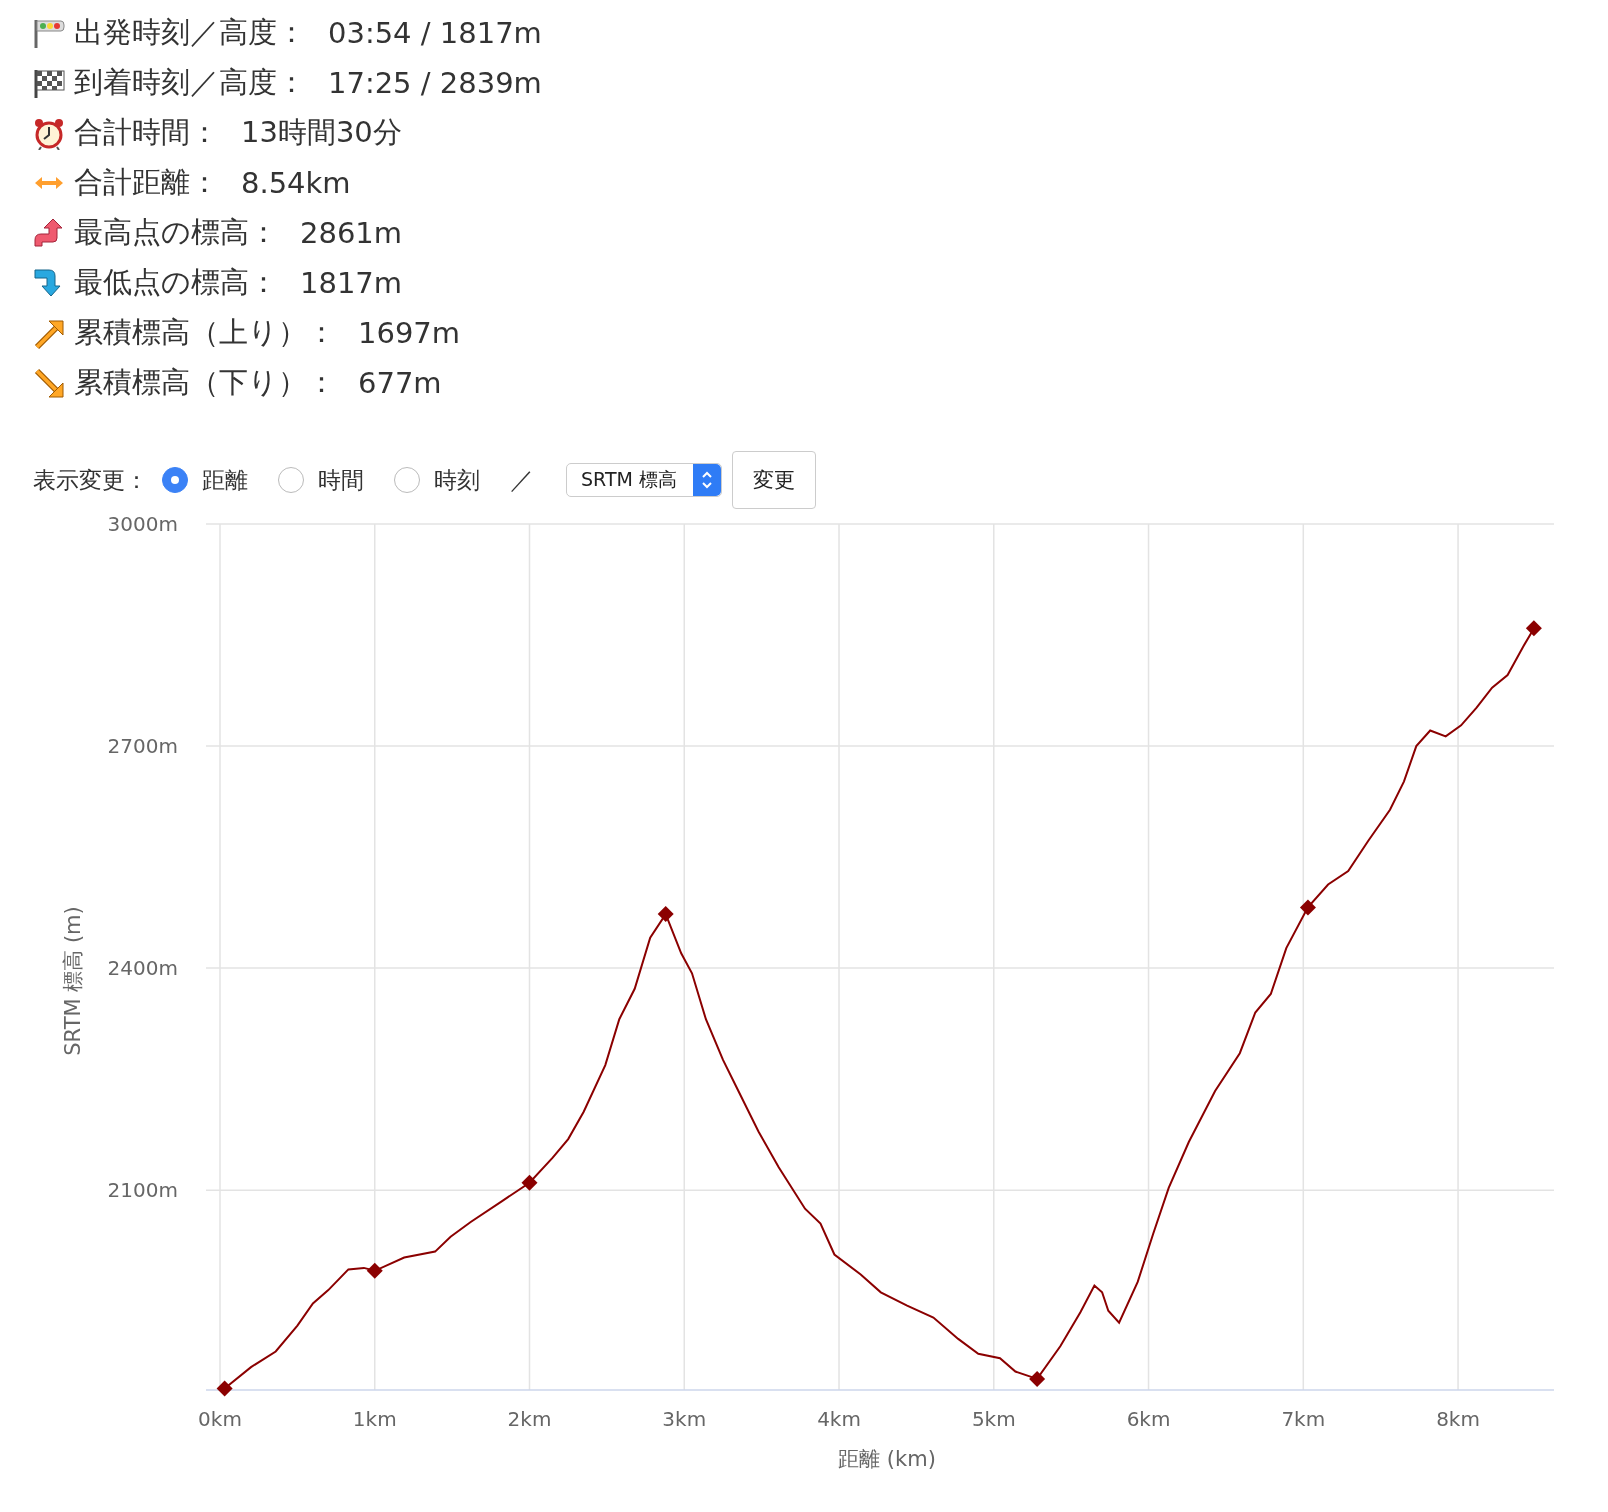 Image resolution: width=1608 pixels, height=1512 pixels. I want to click on x-tick-label: 3km, so click(684, 1419).